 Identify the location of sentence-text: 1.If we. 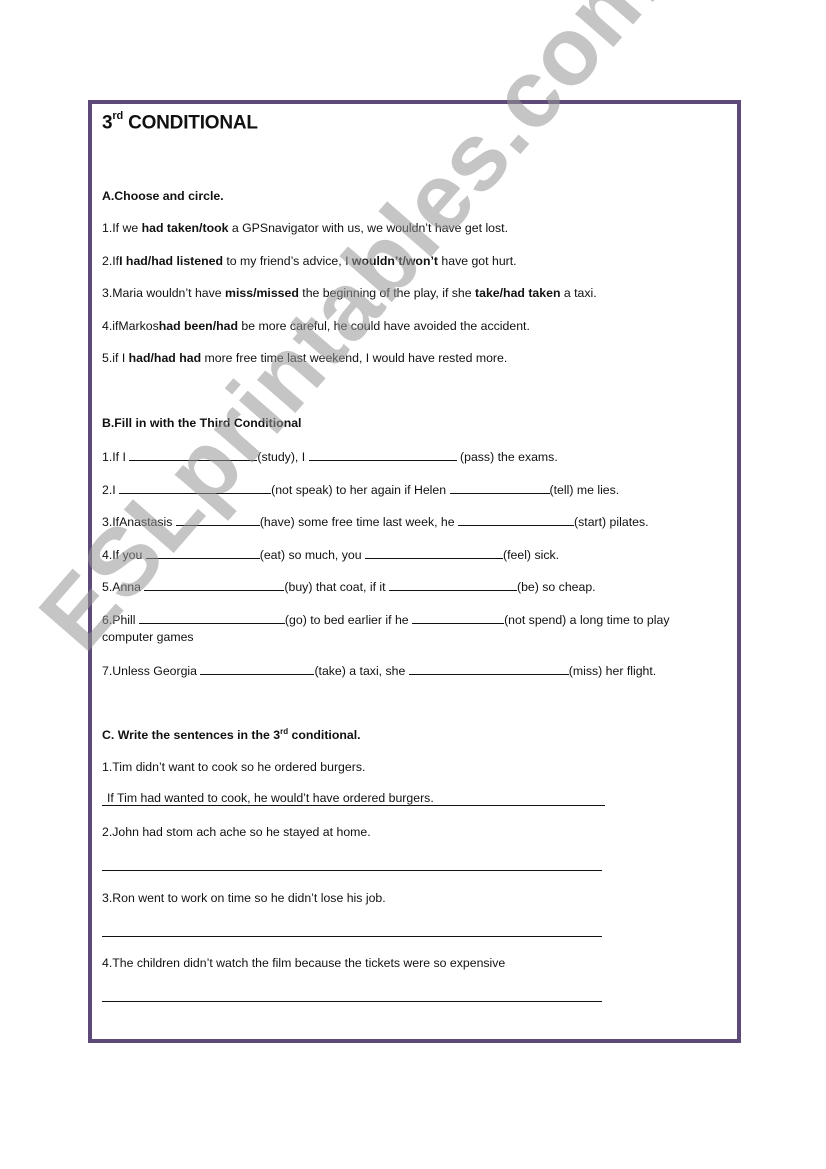
(122, 228).